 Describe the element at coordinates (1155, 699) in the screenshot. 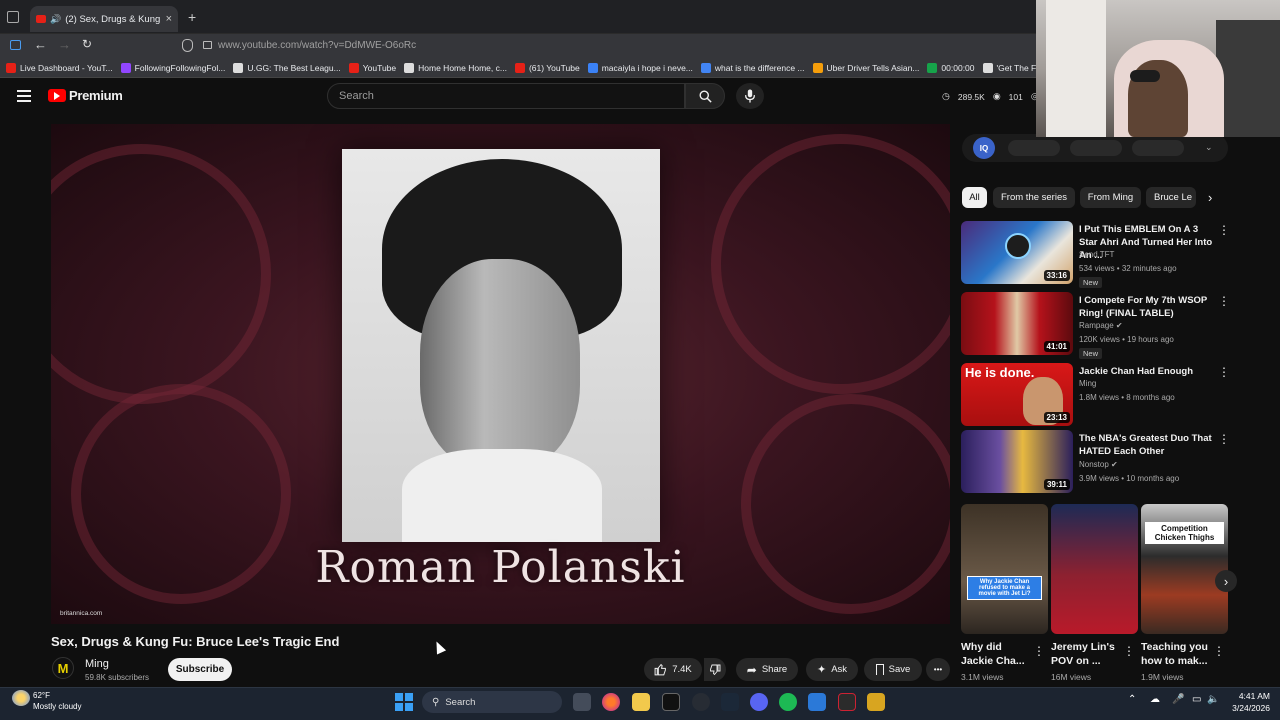

I see `cloud-icon: ☁` at that location.